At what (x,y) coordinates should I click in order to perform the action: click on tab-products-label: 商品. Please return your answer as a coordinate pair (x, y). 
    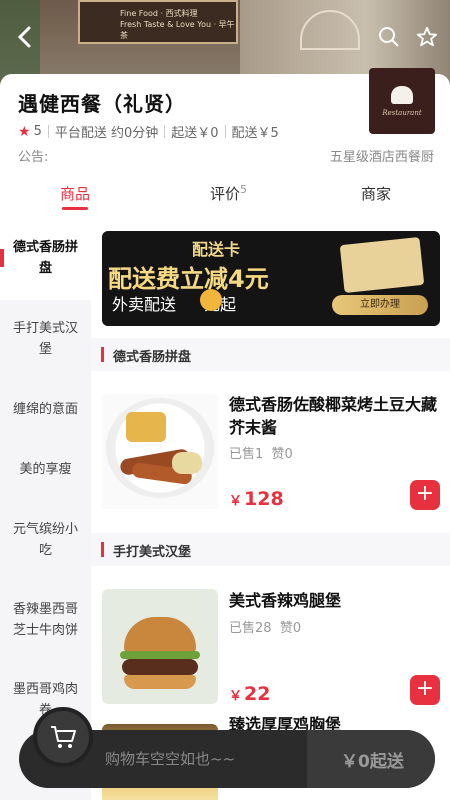
    Looking at the image, I should click on (75, 194).